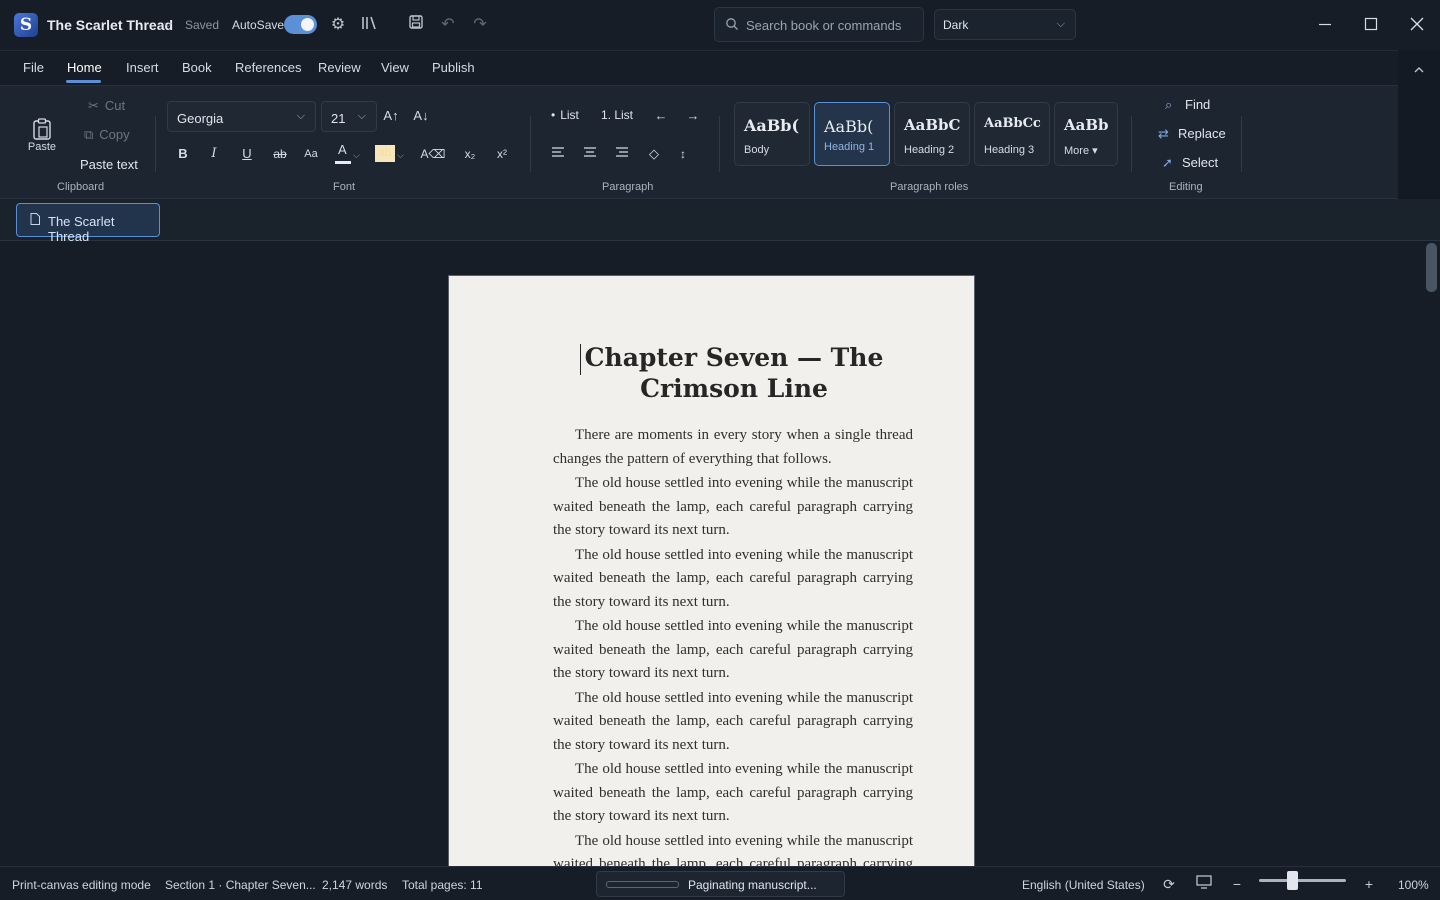 Image resolution: width=1440 pixels, height=900 pixels. I want to click on line-spacing-icon: ↕, so click(683, 154).